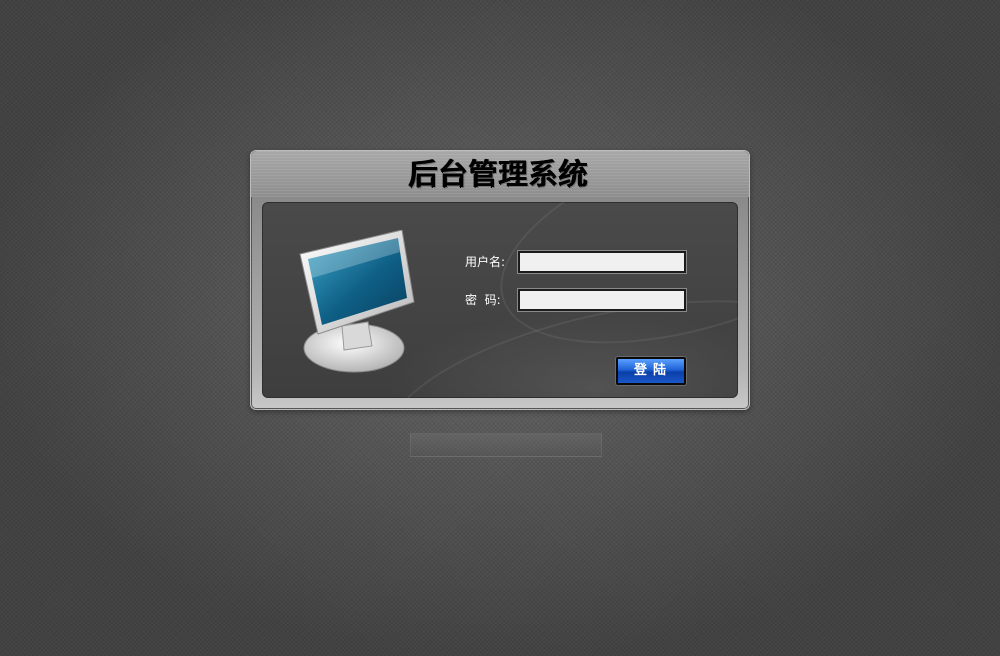  I want to click on page-title: 后台管理系统, so click(498, 174).